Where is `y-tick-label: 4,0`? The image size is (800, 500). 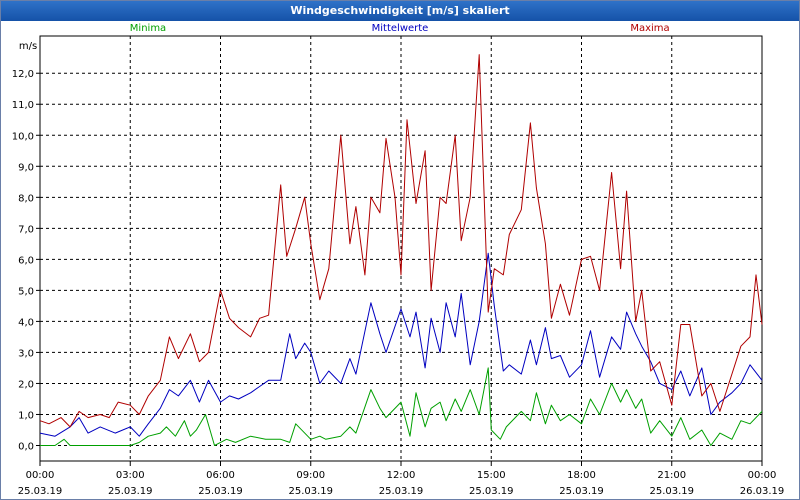
y-tick-label: 4,0 is located at coordinates (26, 322).